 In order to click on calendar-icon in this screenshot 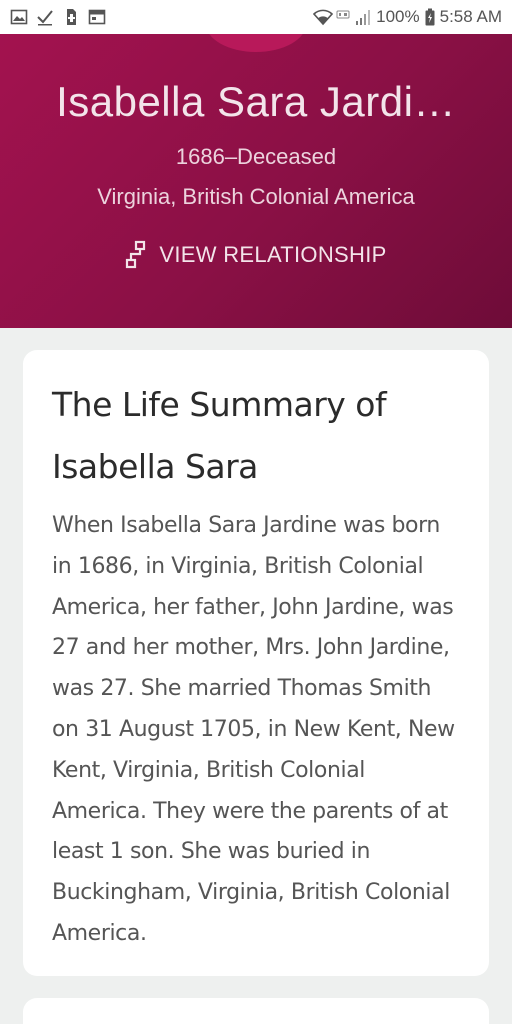, I will do `click(97, 17)`.